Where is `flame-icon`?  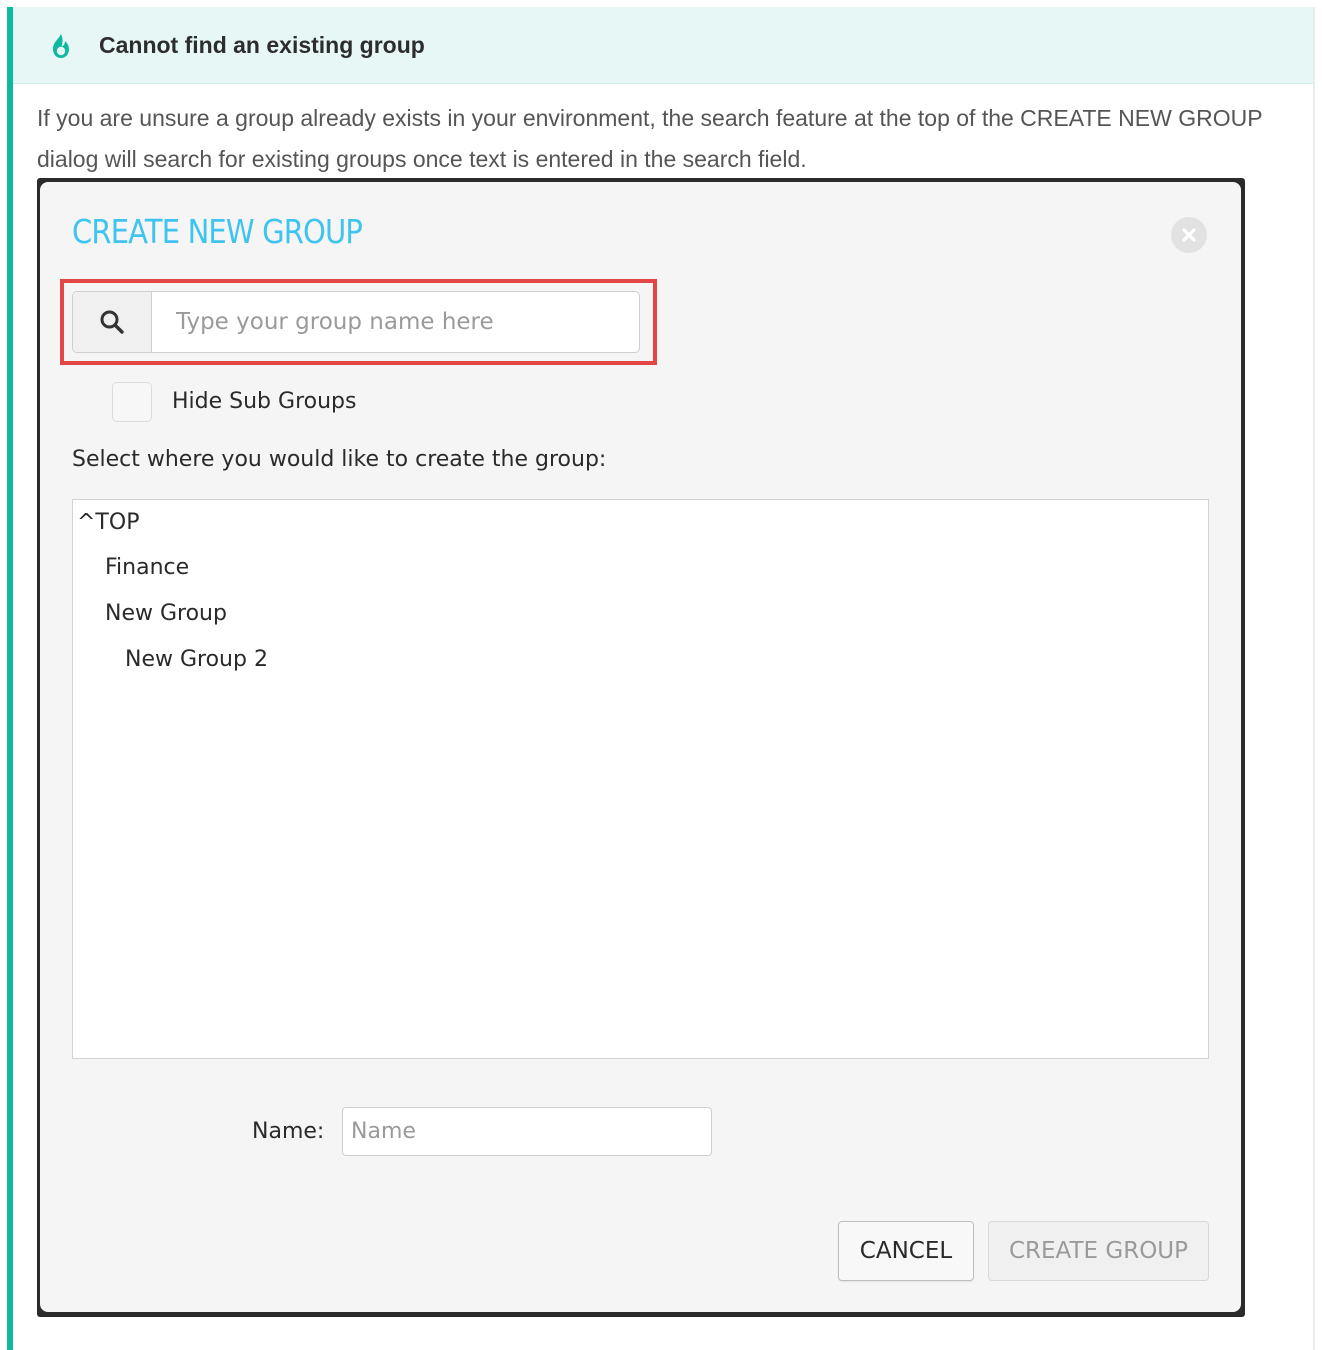
flame-icon is located at coordinates (61, 46).